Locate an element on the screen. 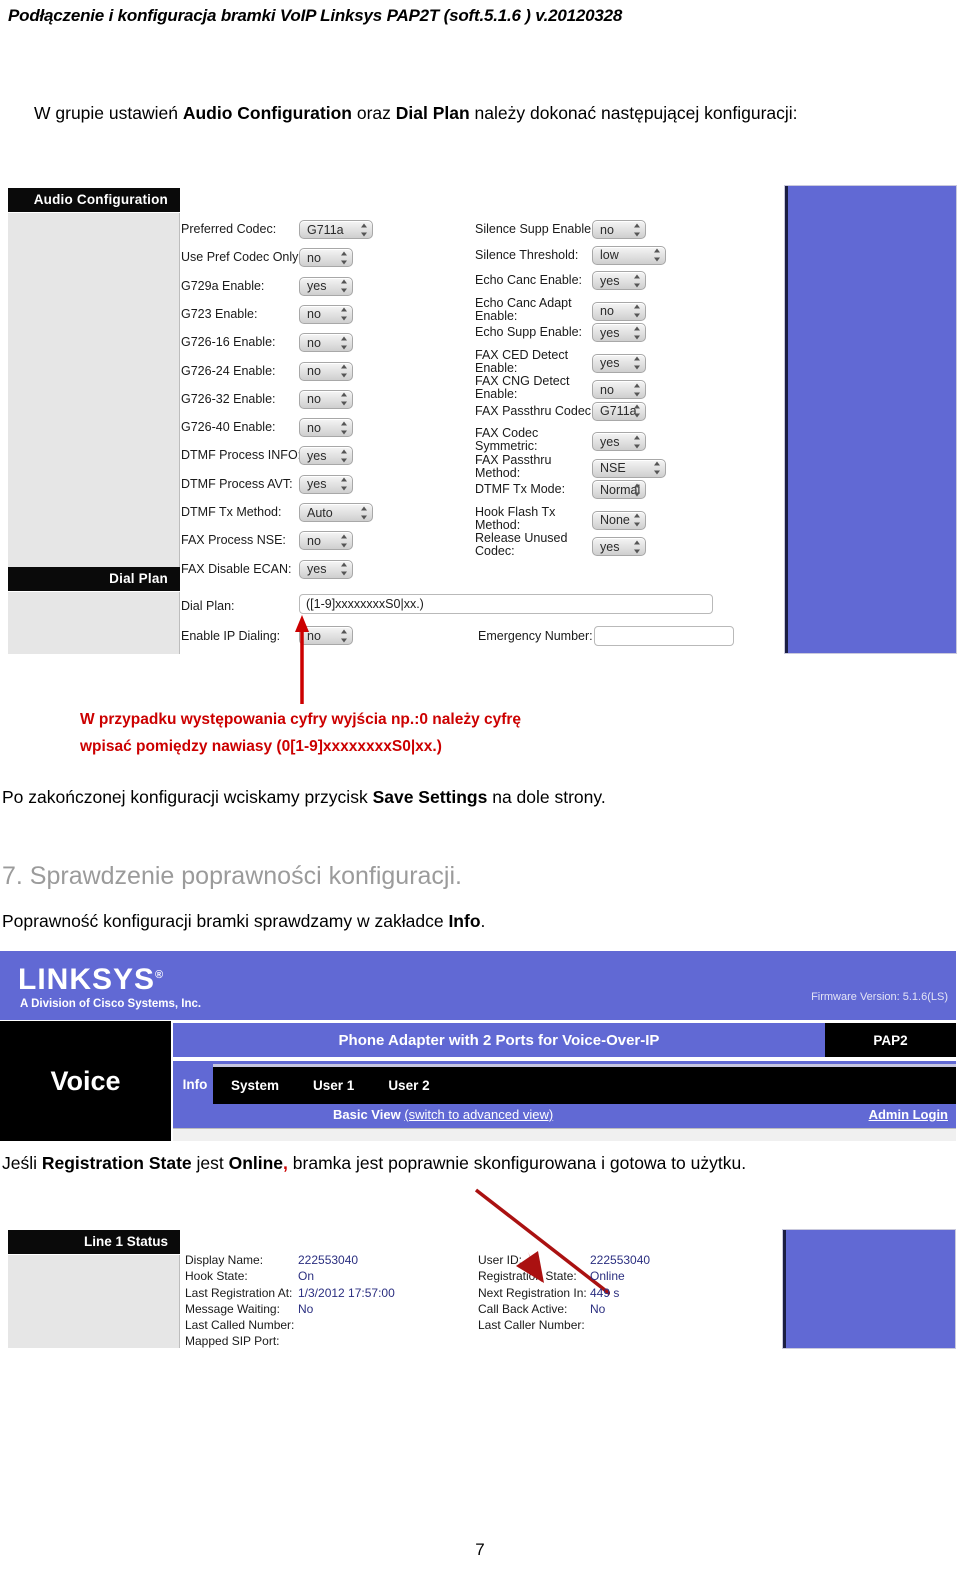  audio-left-field-select-2: yes is located at coordinates (326, 286).